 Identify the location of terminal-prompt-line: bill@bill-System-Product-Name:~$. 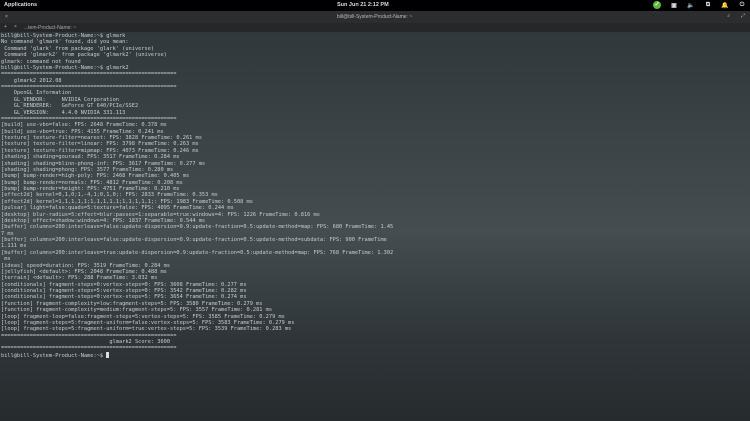
(373, 355).